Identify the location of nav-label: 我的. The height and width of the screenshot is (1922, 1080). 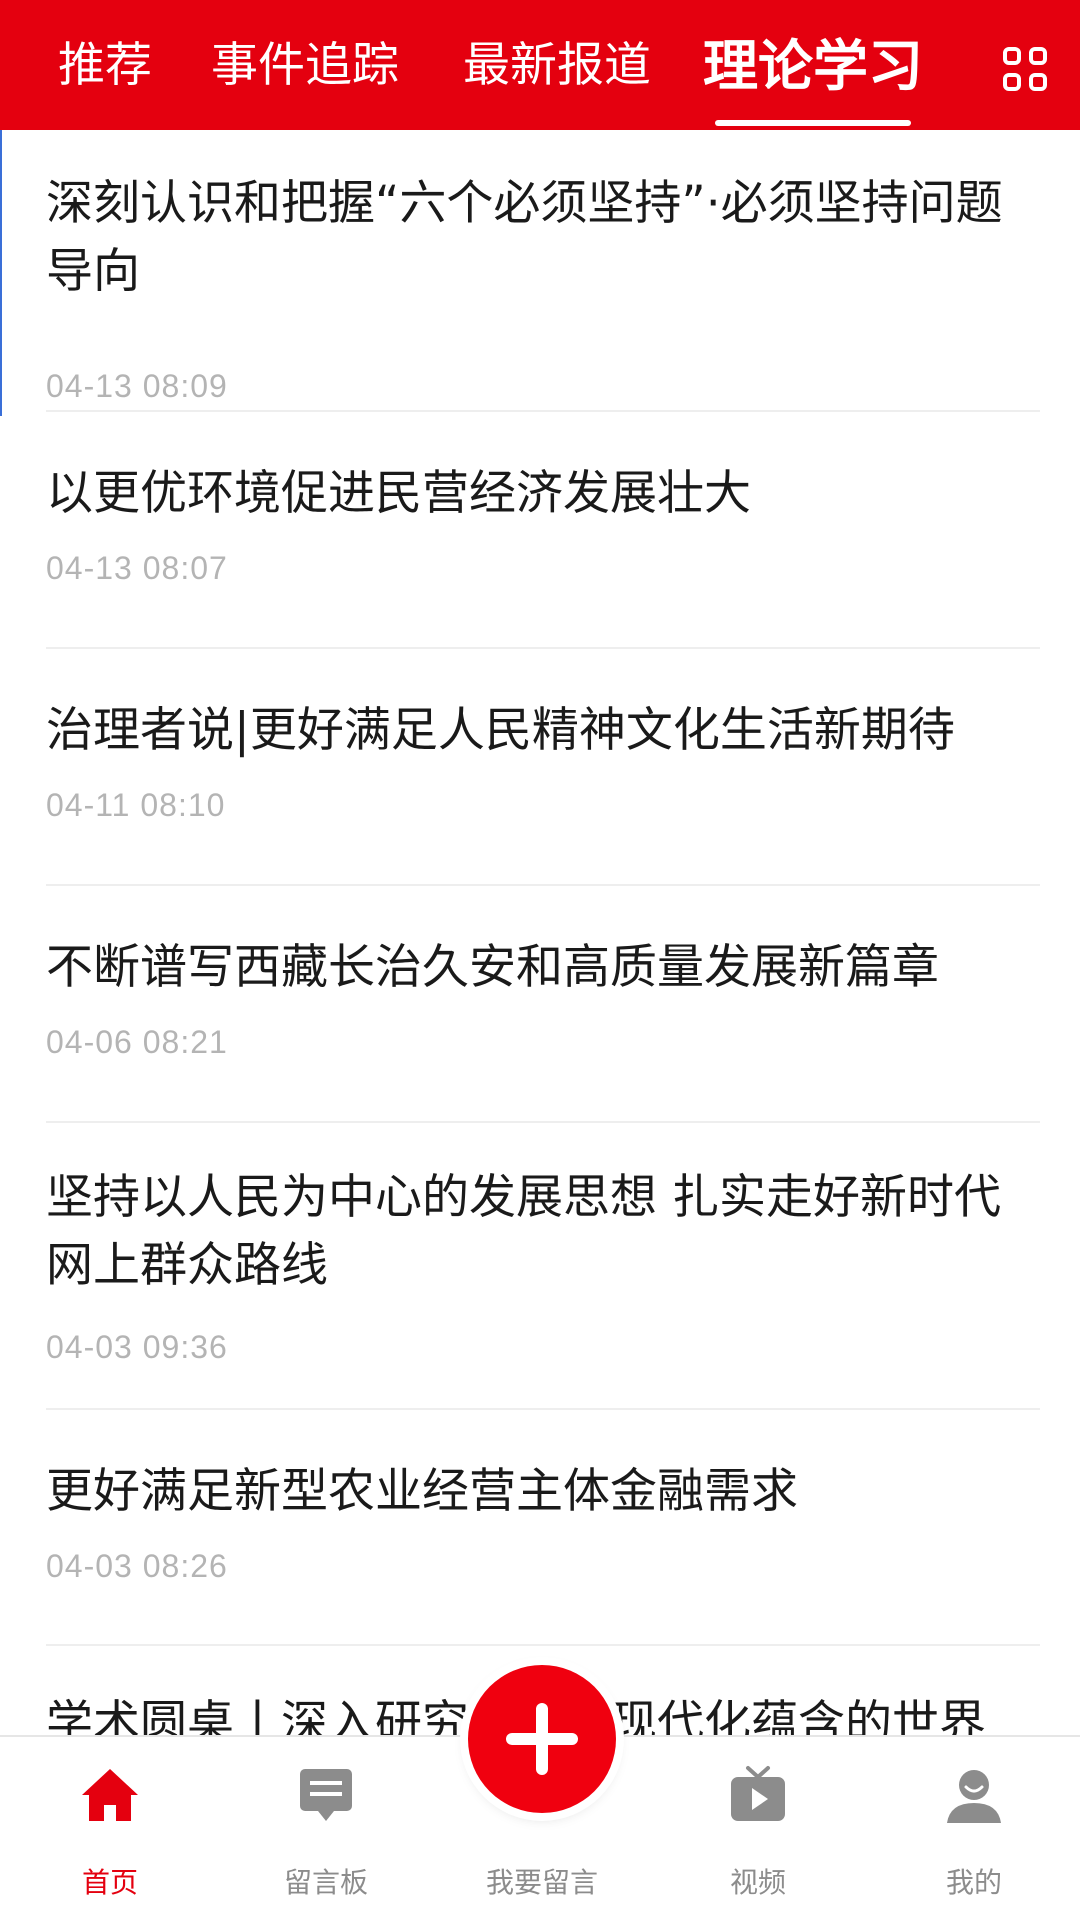
(973, 1882).